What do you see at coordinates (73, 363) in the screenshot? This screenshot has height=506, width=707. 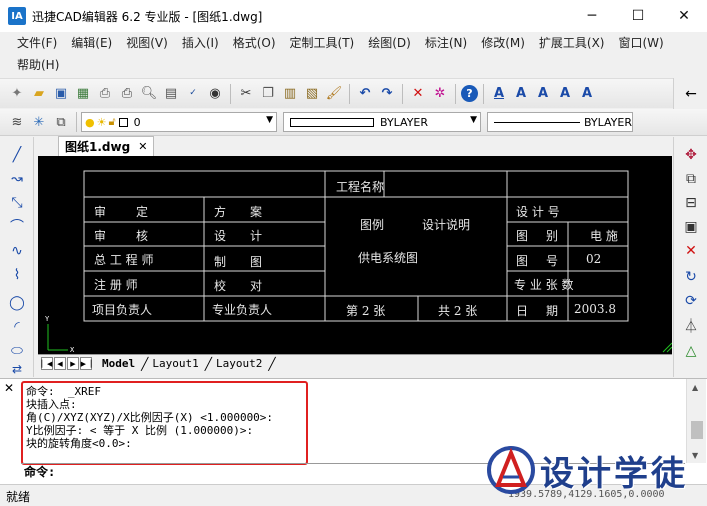 I see `next-tab-icon: ▶` at bounding box center [73, 363].